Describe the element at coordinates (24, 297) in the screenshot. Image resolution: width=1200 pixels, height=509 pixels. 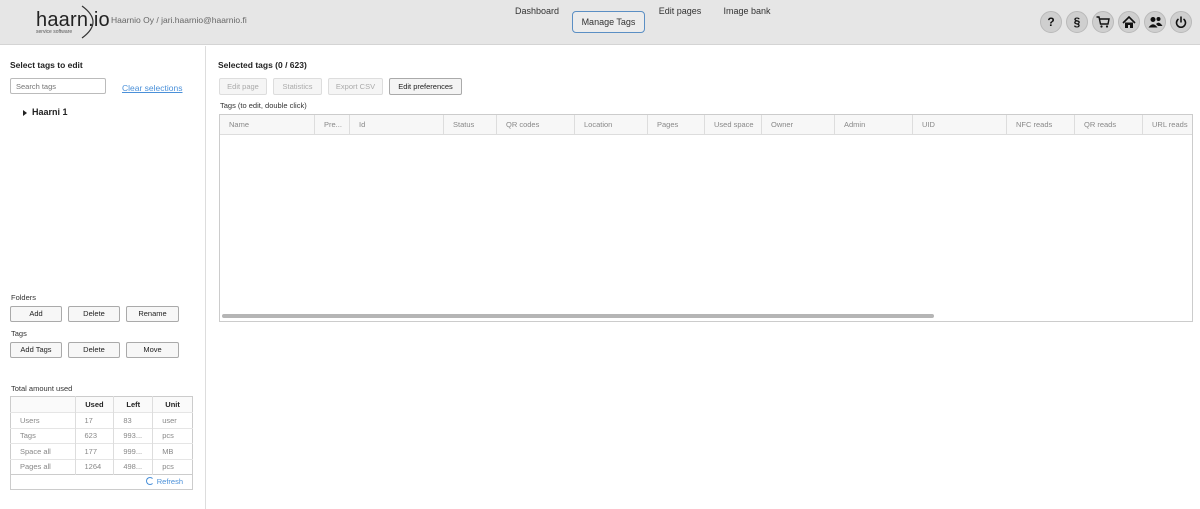
I see `folders-label: Folders` at that location.